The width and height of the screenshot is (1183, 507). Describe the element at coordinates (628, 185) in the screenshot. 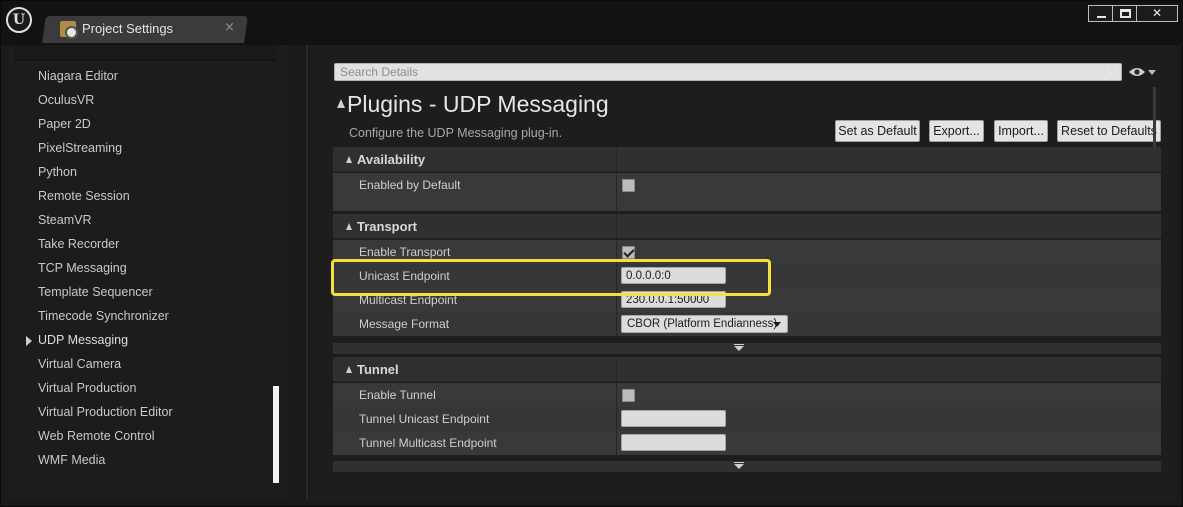

I see `enabled-by-default-checkbox` at that location.